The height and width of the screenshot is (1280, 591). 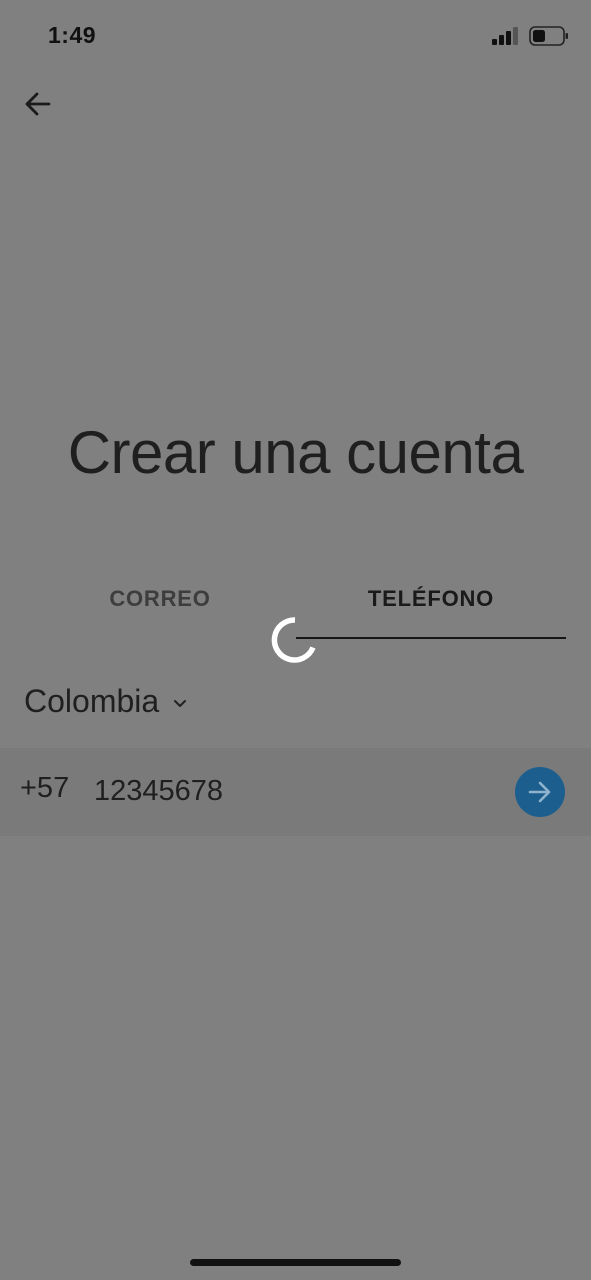 What do you see at coordinates (431, 638) in the screenshot?
I see `active-tab-indicator` at bounding box center [431, 638].